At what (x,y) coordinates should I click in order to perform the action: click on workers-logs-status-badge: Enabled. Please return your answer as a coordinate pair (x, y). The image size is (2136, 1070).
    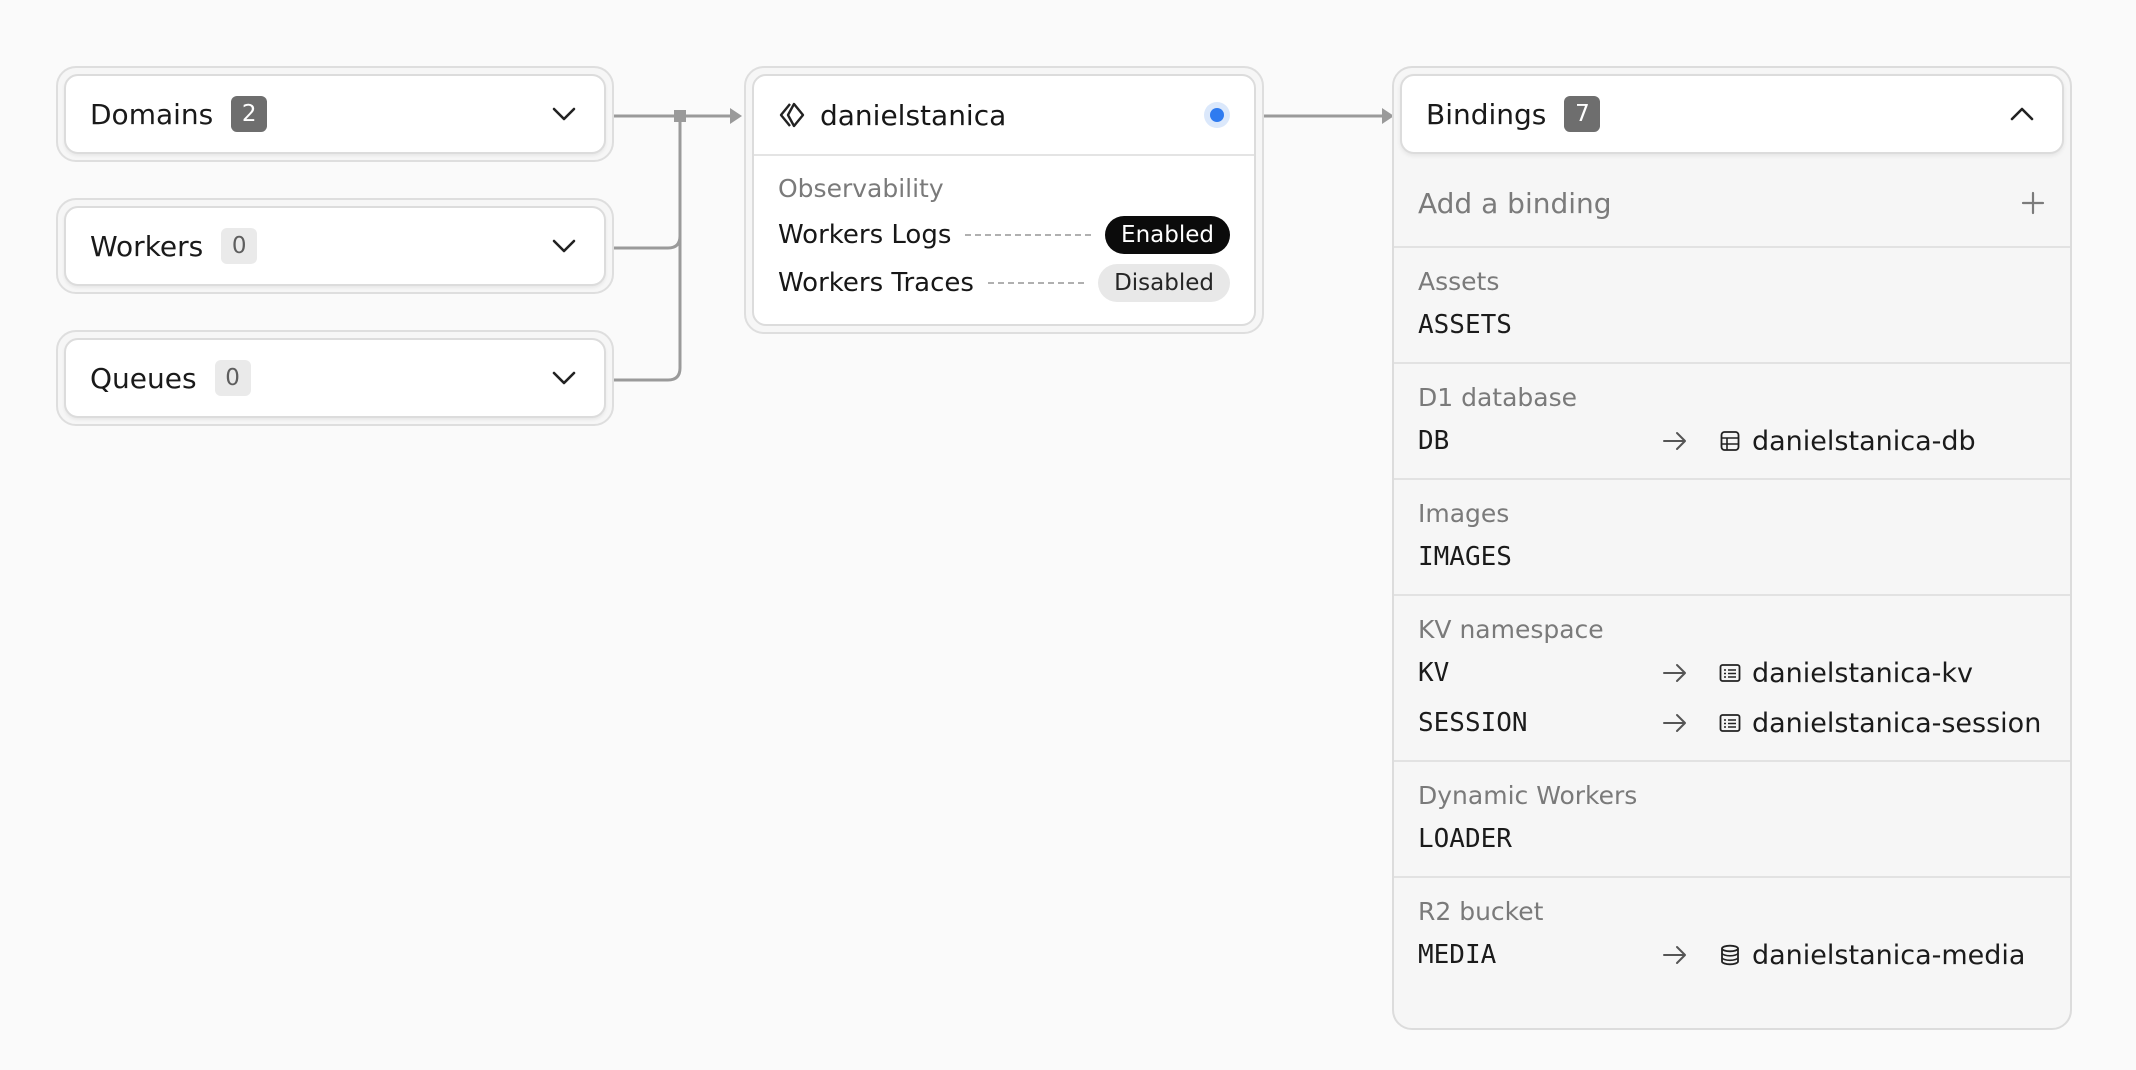
    Looking at the image, I should click on (1167, 235).